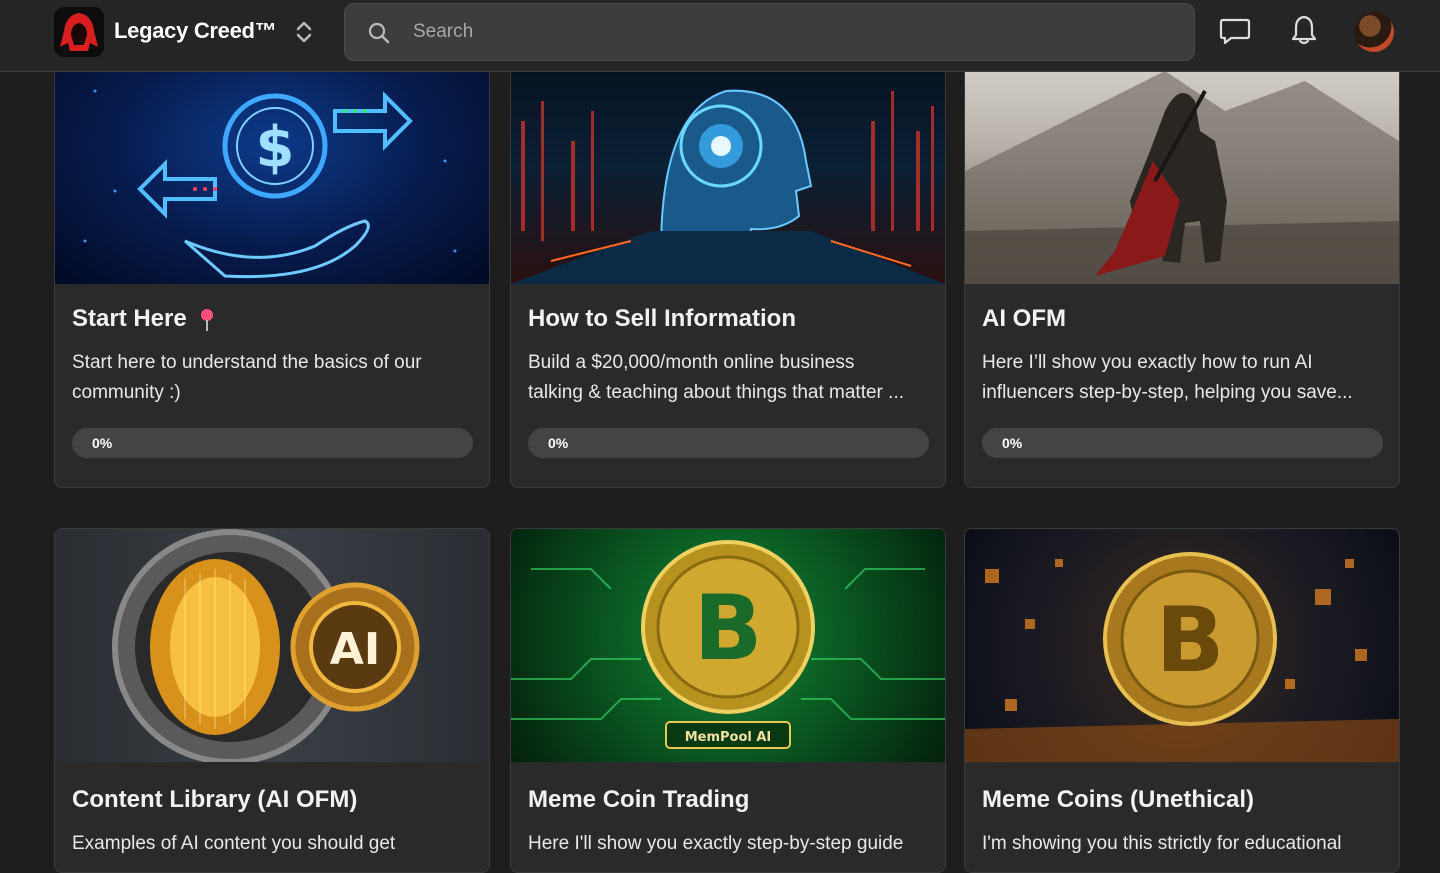 Image resolution: width=1440 pixels, height=873 pixels. Describe the element at coordinates (214, 800) in the screenshot. I see `course-title: Content Library (AI OFM)` at that location.